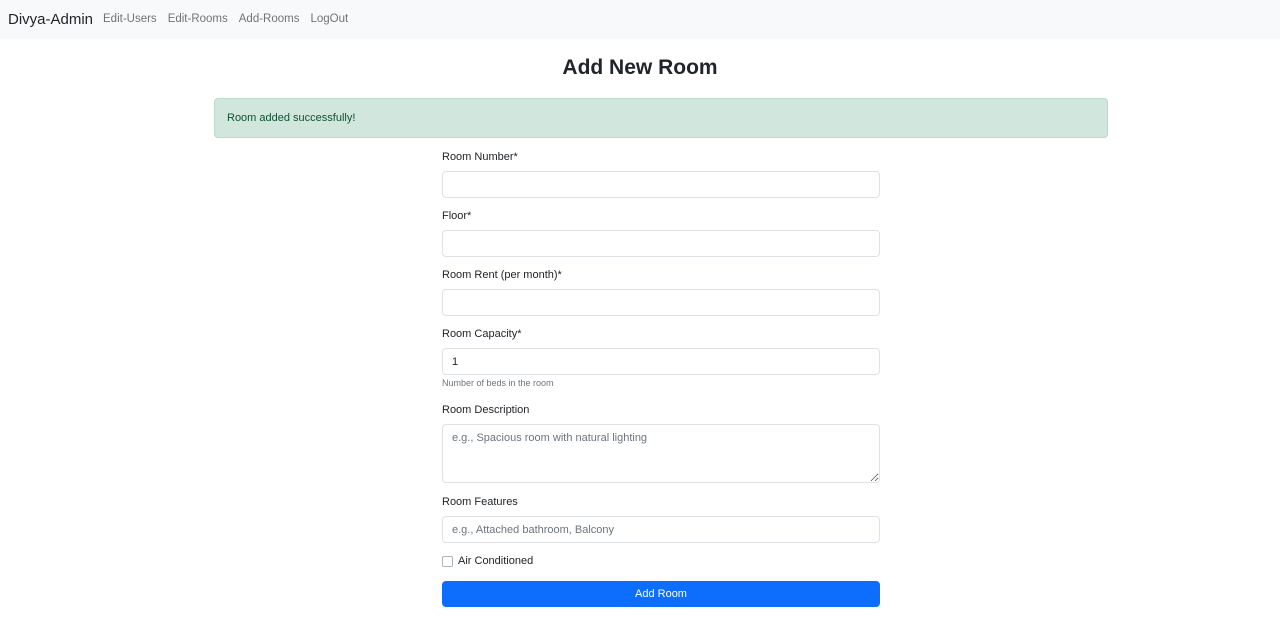 Image resolution: width=1280 pixels, height=618 pixels. I want to click on room-features-input, so click(661, 529).